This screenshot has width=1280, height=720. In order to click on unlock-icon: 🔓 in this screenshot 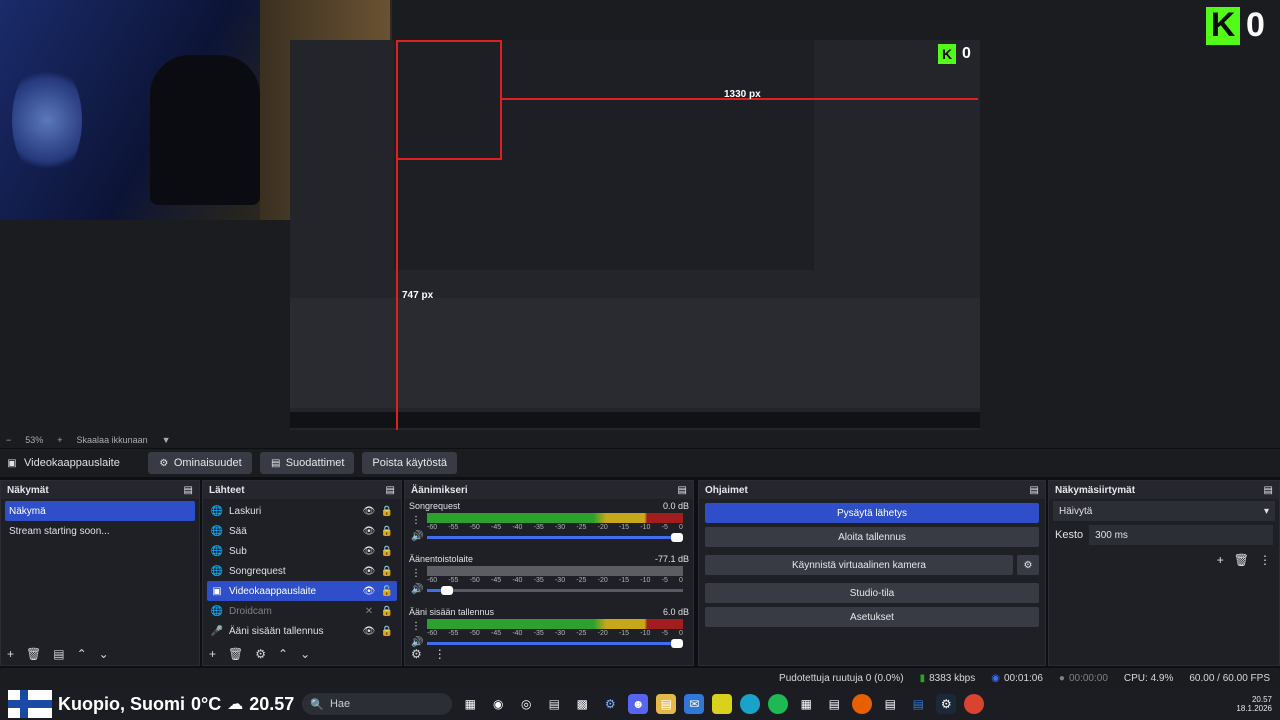, I will do `click(387, 591)`.